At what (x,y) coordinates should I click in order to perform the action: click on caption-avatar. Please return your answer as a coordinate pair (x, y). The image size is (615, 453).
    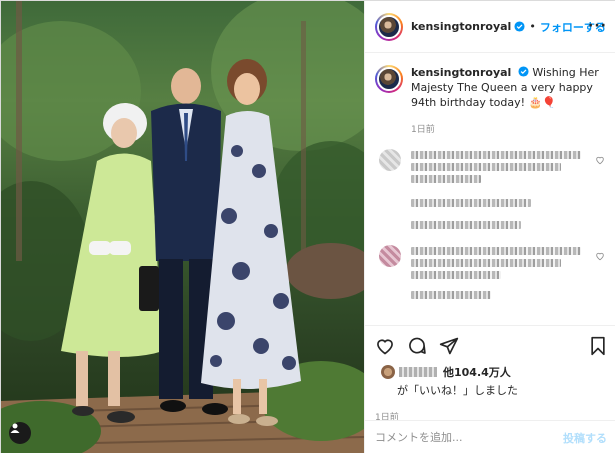
    Looking at the image, I should click on (389, 79).